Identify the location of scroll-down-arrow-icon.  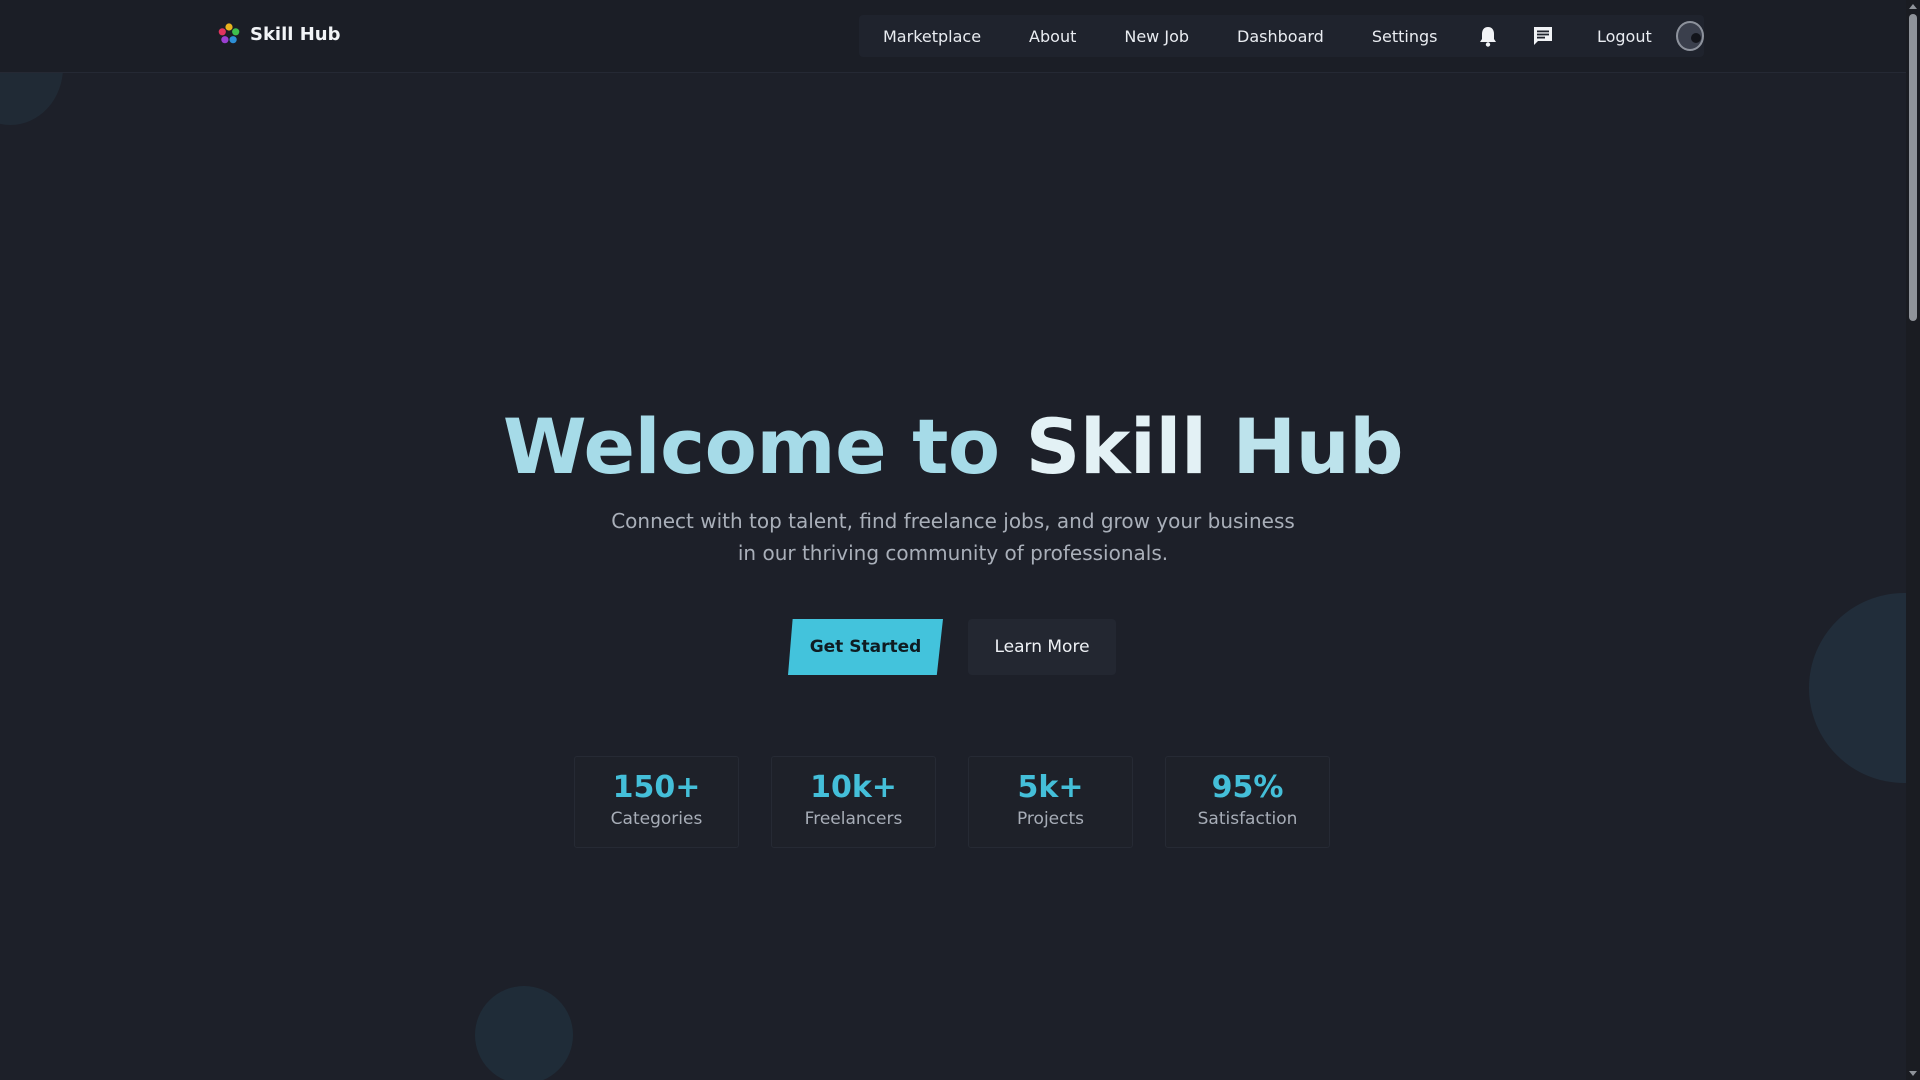
(1913, 1073).